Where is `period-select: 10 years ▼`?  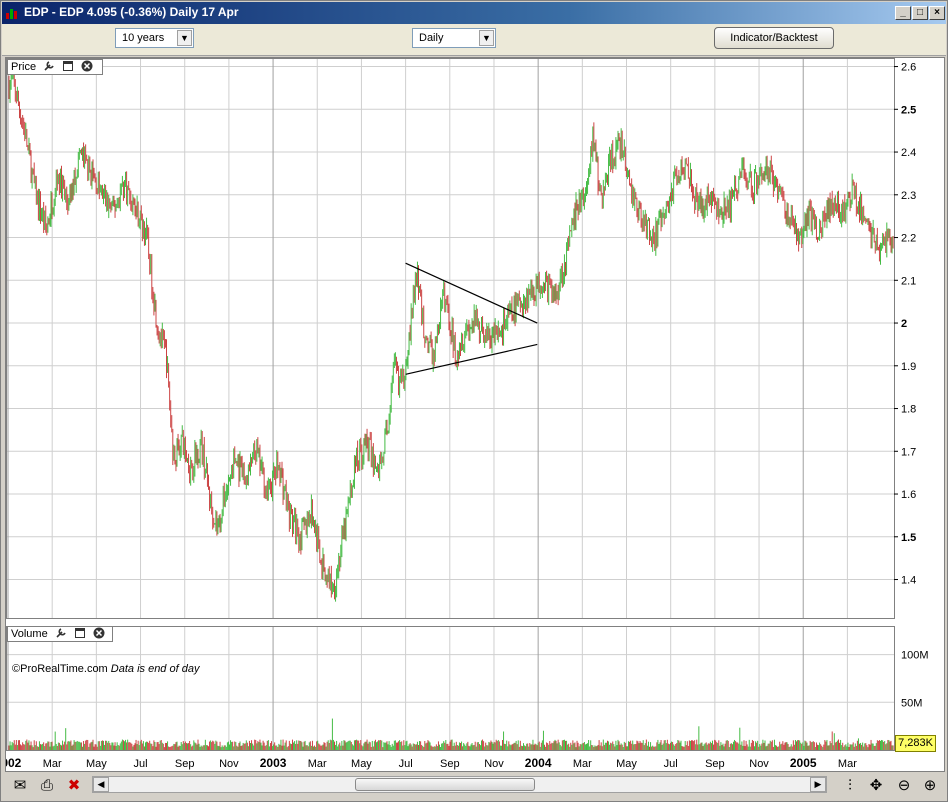
period-select: 10 years ▼ is located at coordinates (154, 38).